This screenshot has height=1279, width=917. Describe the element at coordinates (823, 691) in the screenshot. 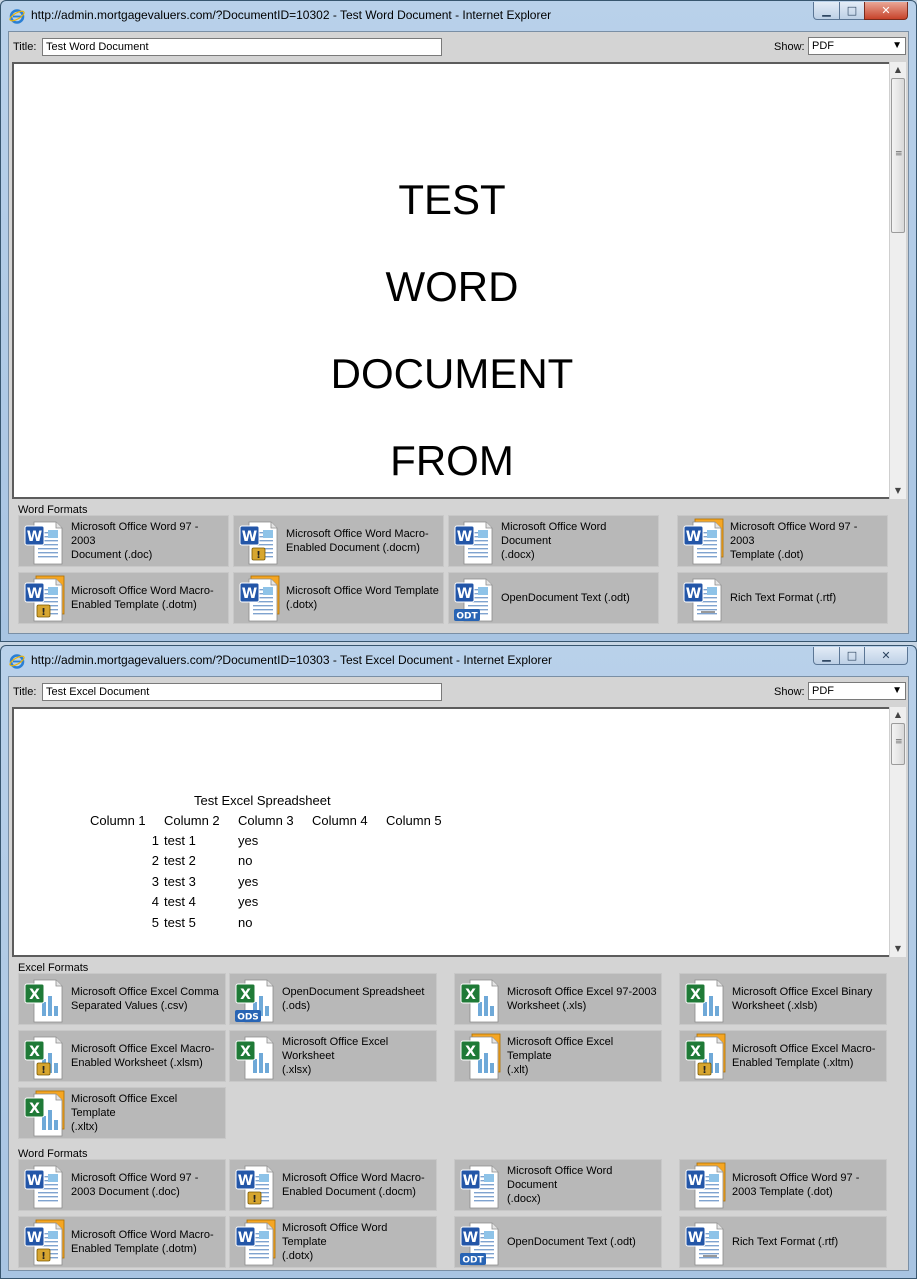

I see `show-format-value: PDF` at that location.